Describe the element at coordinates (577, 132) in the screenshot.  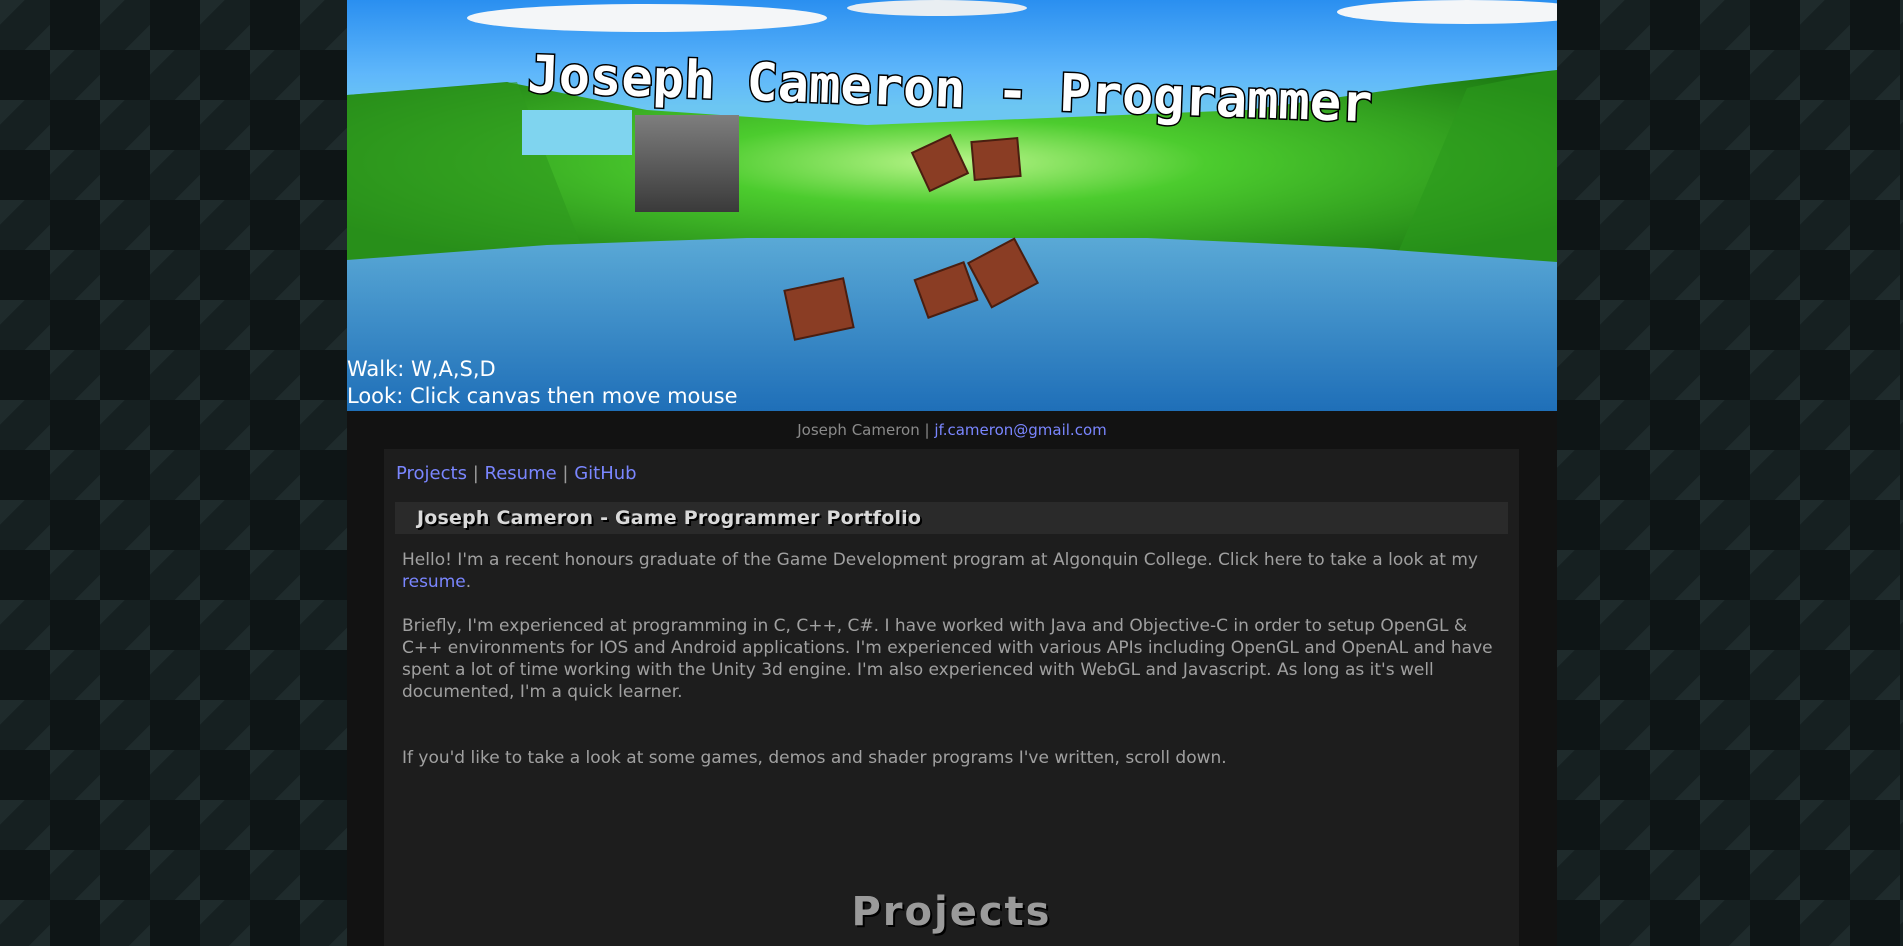
I see `sky-gap` at that location.